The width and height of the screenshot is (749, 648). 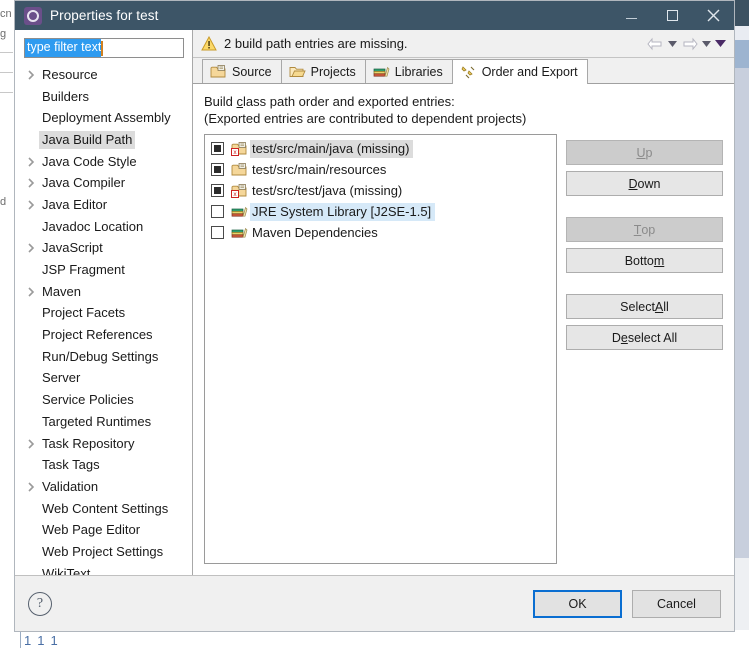 What do you see at coordinates (62, 291) in the screenshot?
I see `sidebar-item-label: Maven` at bounding box center [62, 291].